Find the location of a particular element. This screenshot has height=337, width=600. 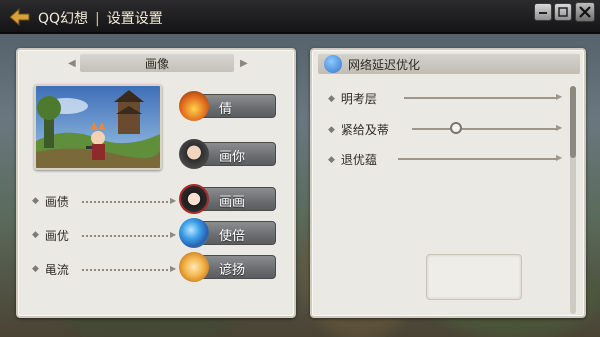

restore-button is located at coordinates (563, 12).